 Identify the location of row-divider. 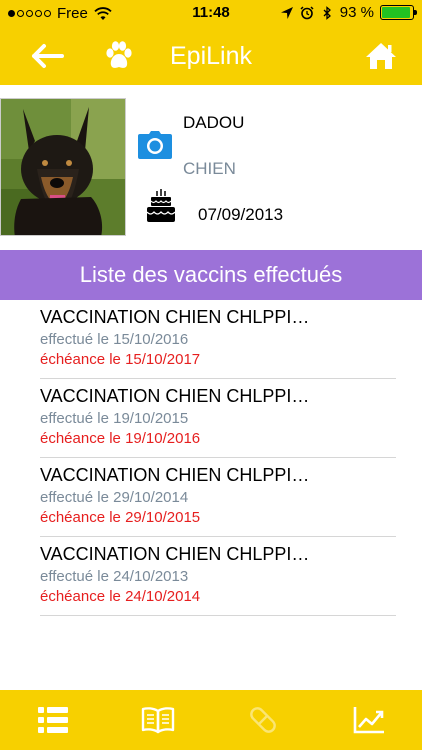
(218, 615).